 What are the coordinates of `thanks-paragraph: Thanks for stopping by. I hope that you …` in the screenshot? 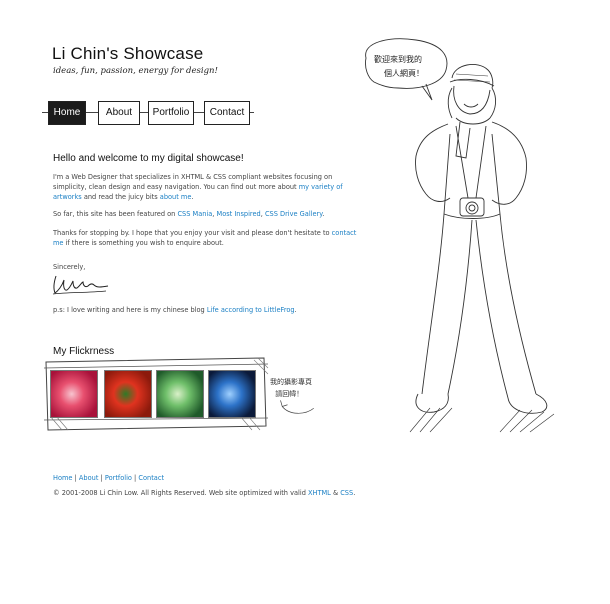 It's located at (205, 238).